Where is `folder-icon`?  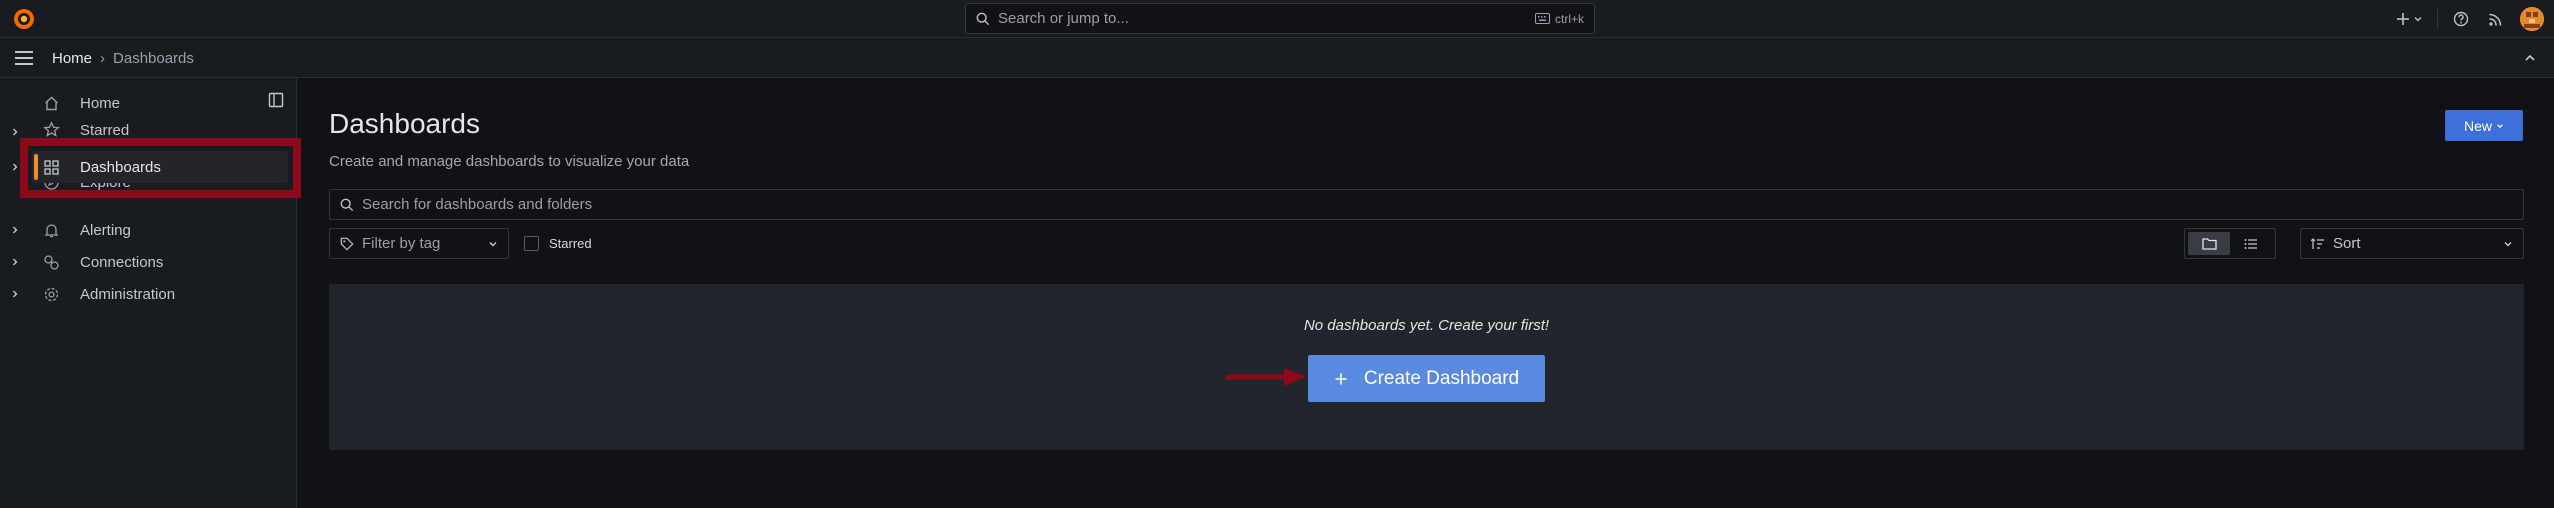 folder-icon is located at coordinates (2209, 244).